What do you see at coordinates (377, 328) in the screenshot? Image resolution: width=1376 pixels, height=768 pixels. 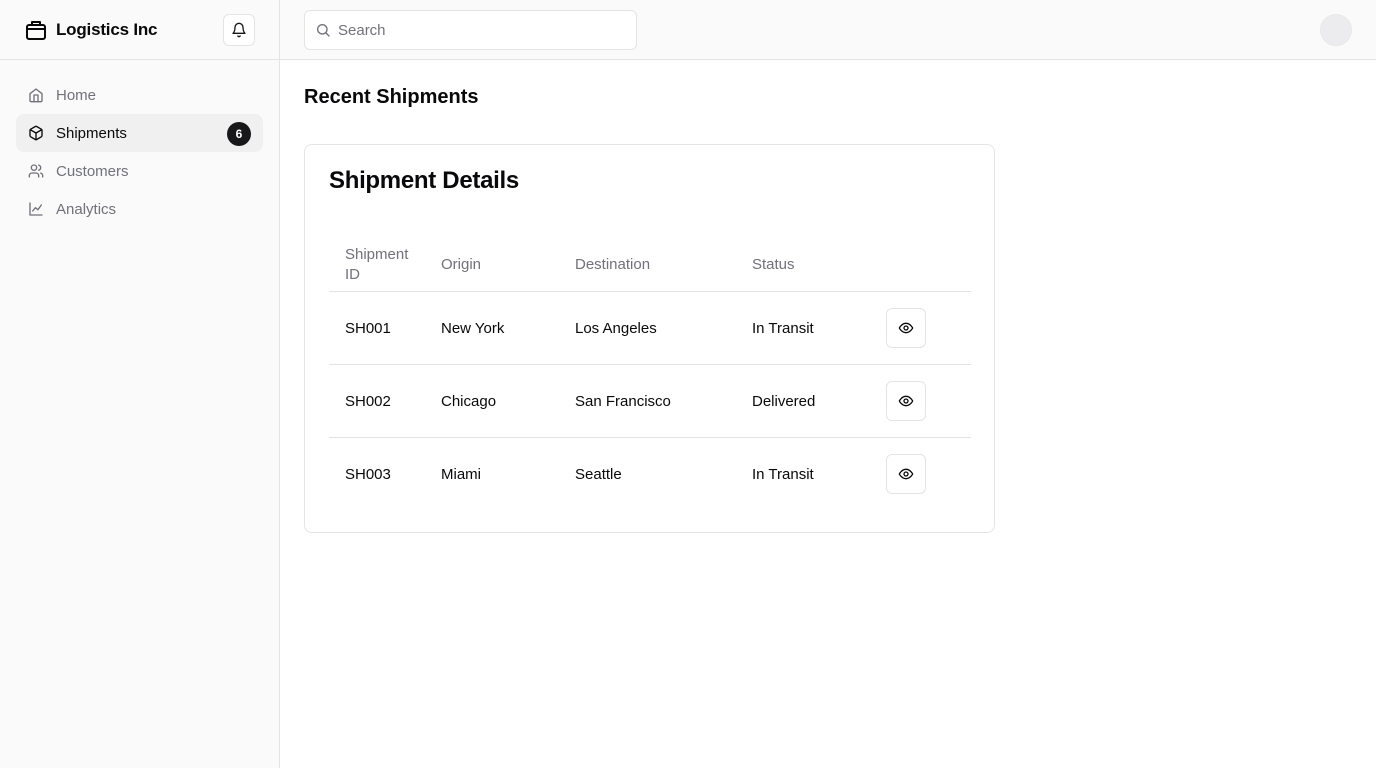 I see `shipment-id-cell: SH001` at bounding box center [377, 328].